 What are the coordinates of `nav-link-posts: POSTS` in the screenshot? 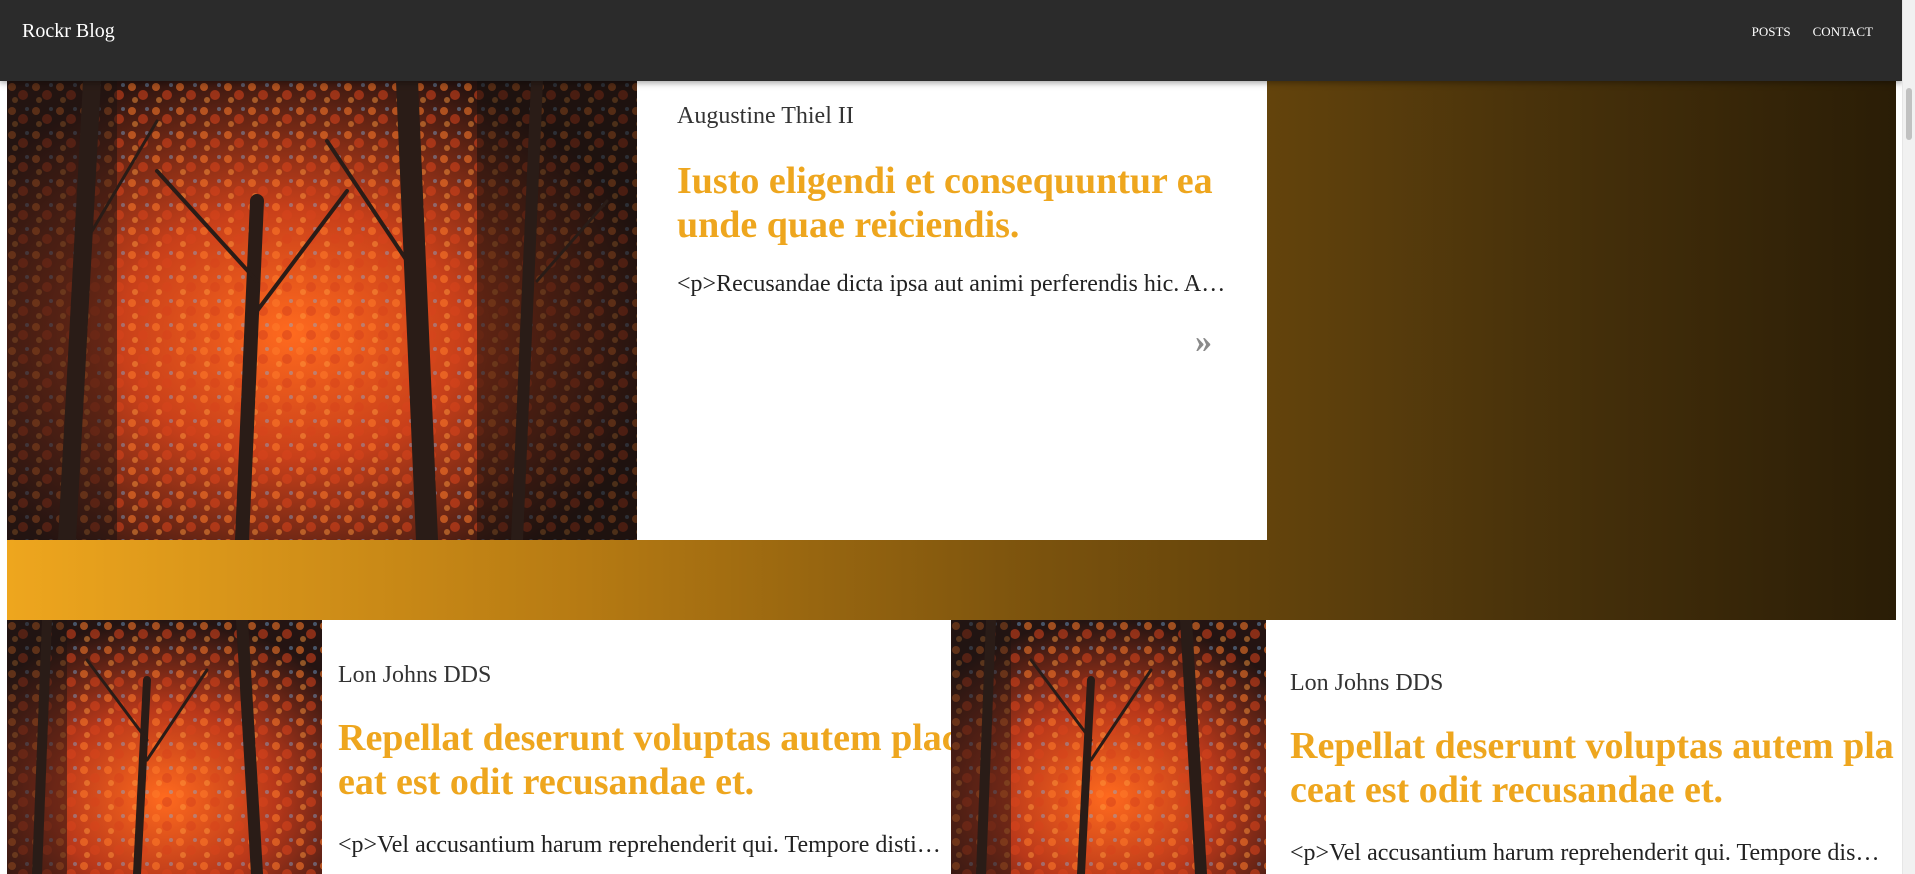 It's located at (1771, 32).